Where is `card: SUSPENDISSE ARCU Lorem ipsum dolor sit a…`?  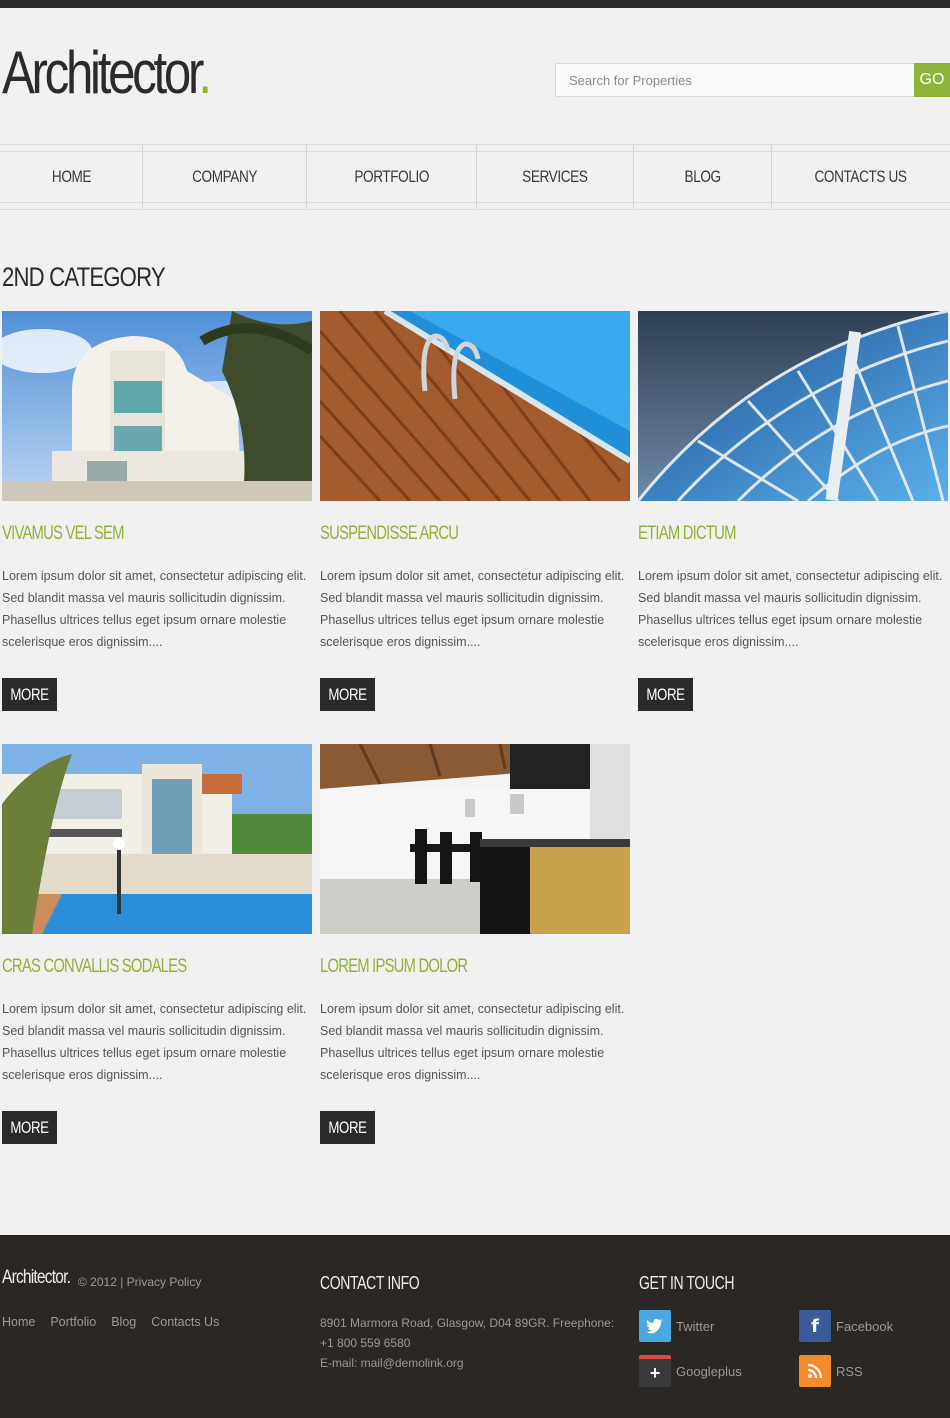 card: SUSPENDISSE ARCU Lorem ipsum dolor sit a… is located at coordinates (475, 511).